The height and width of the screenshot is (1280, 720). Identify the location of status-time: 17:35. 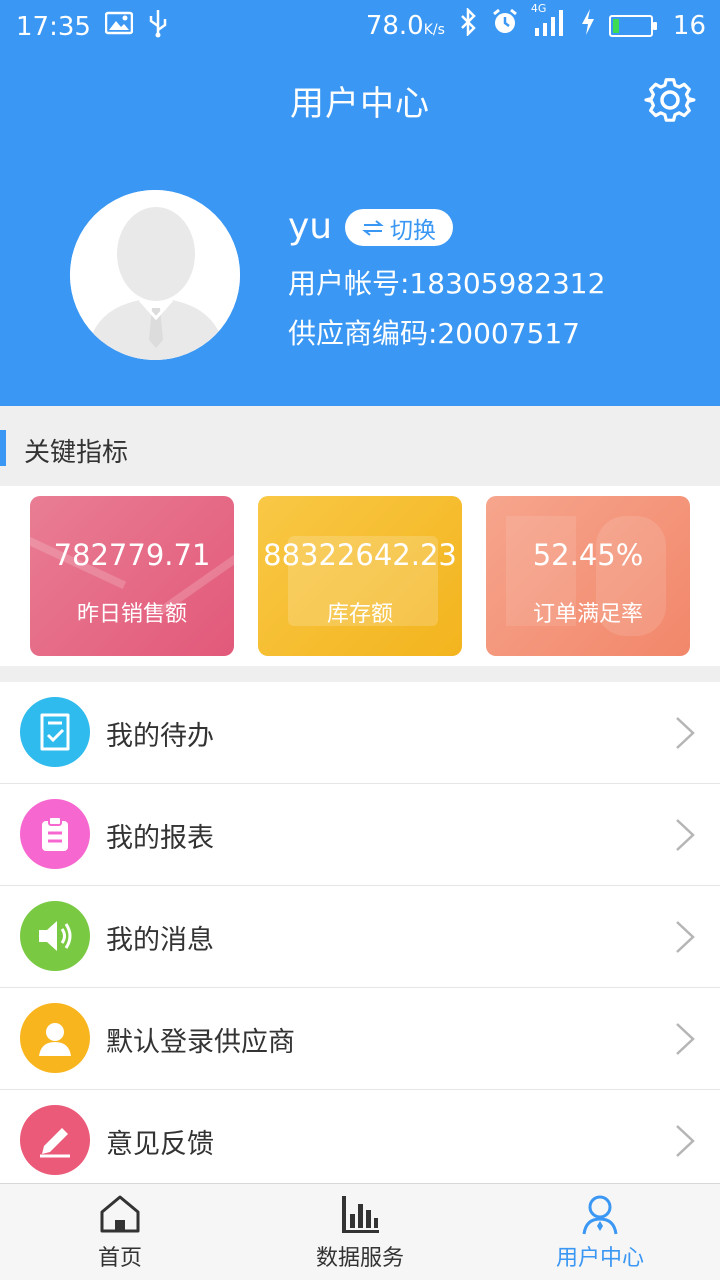
(53, 26).